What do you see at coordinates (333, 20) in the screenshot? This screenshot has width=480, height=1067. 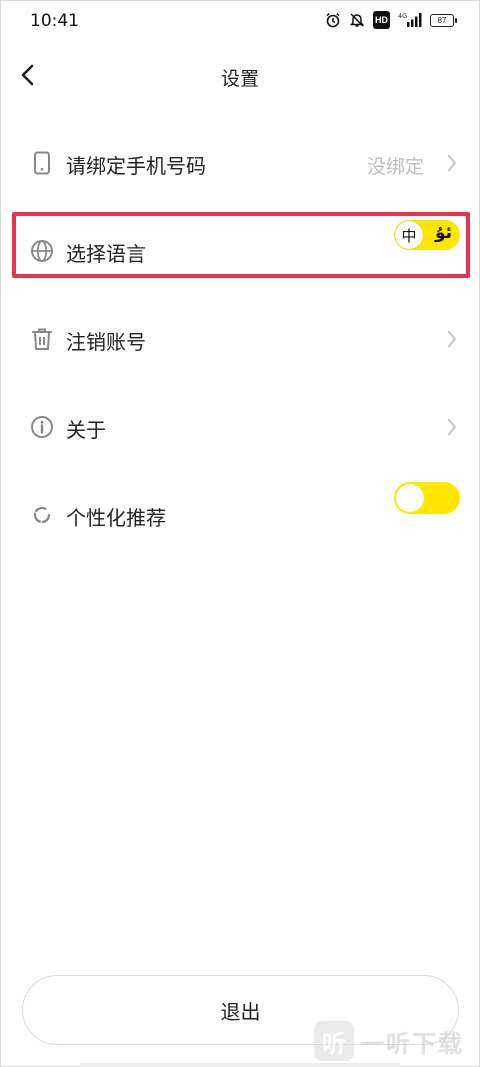 I see `alarm-icon` at bounding box center [333, 20].